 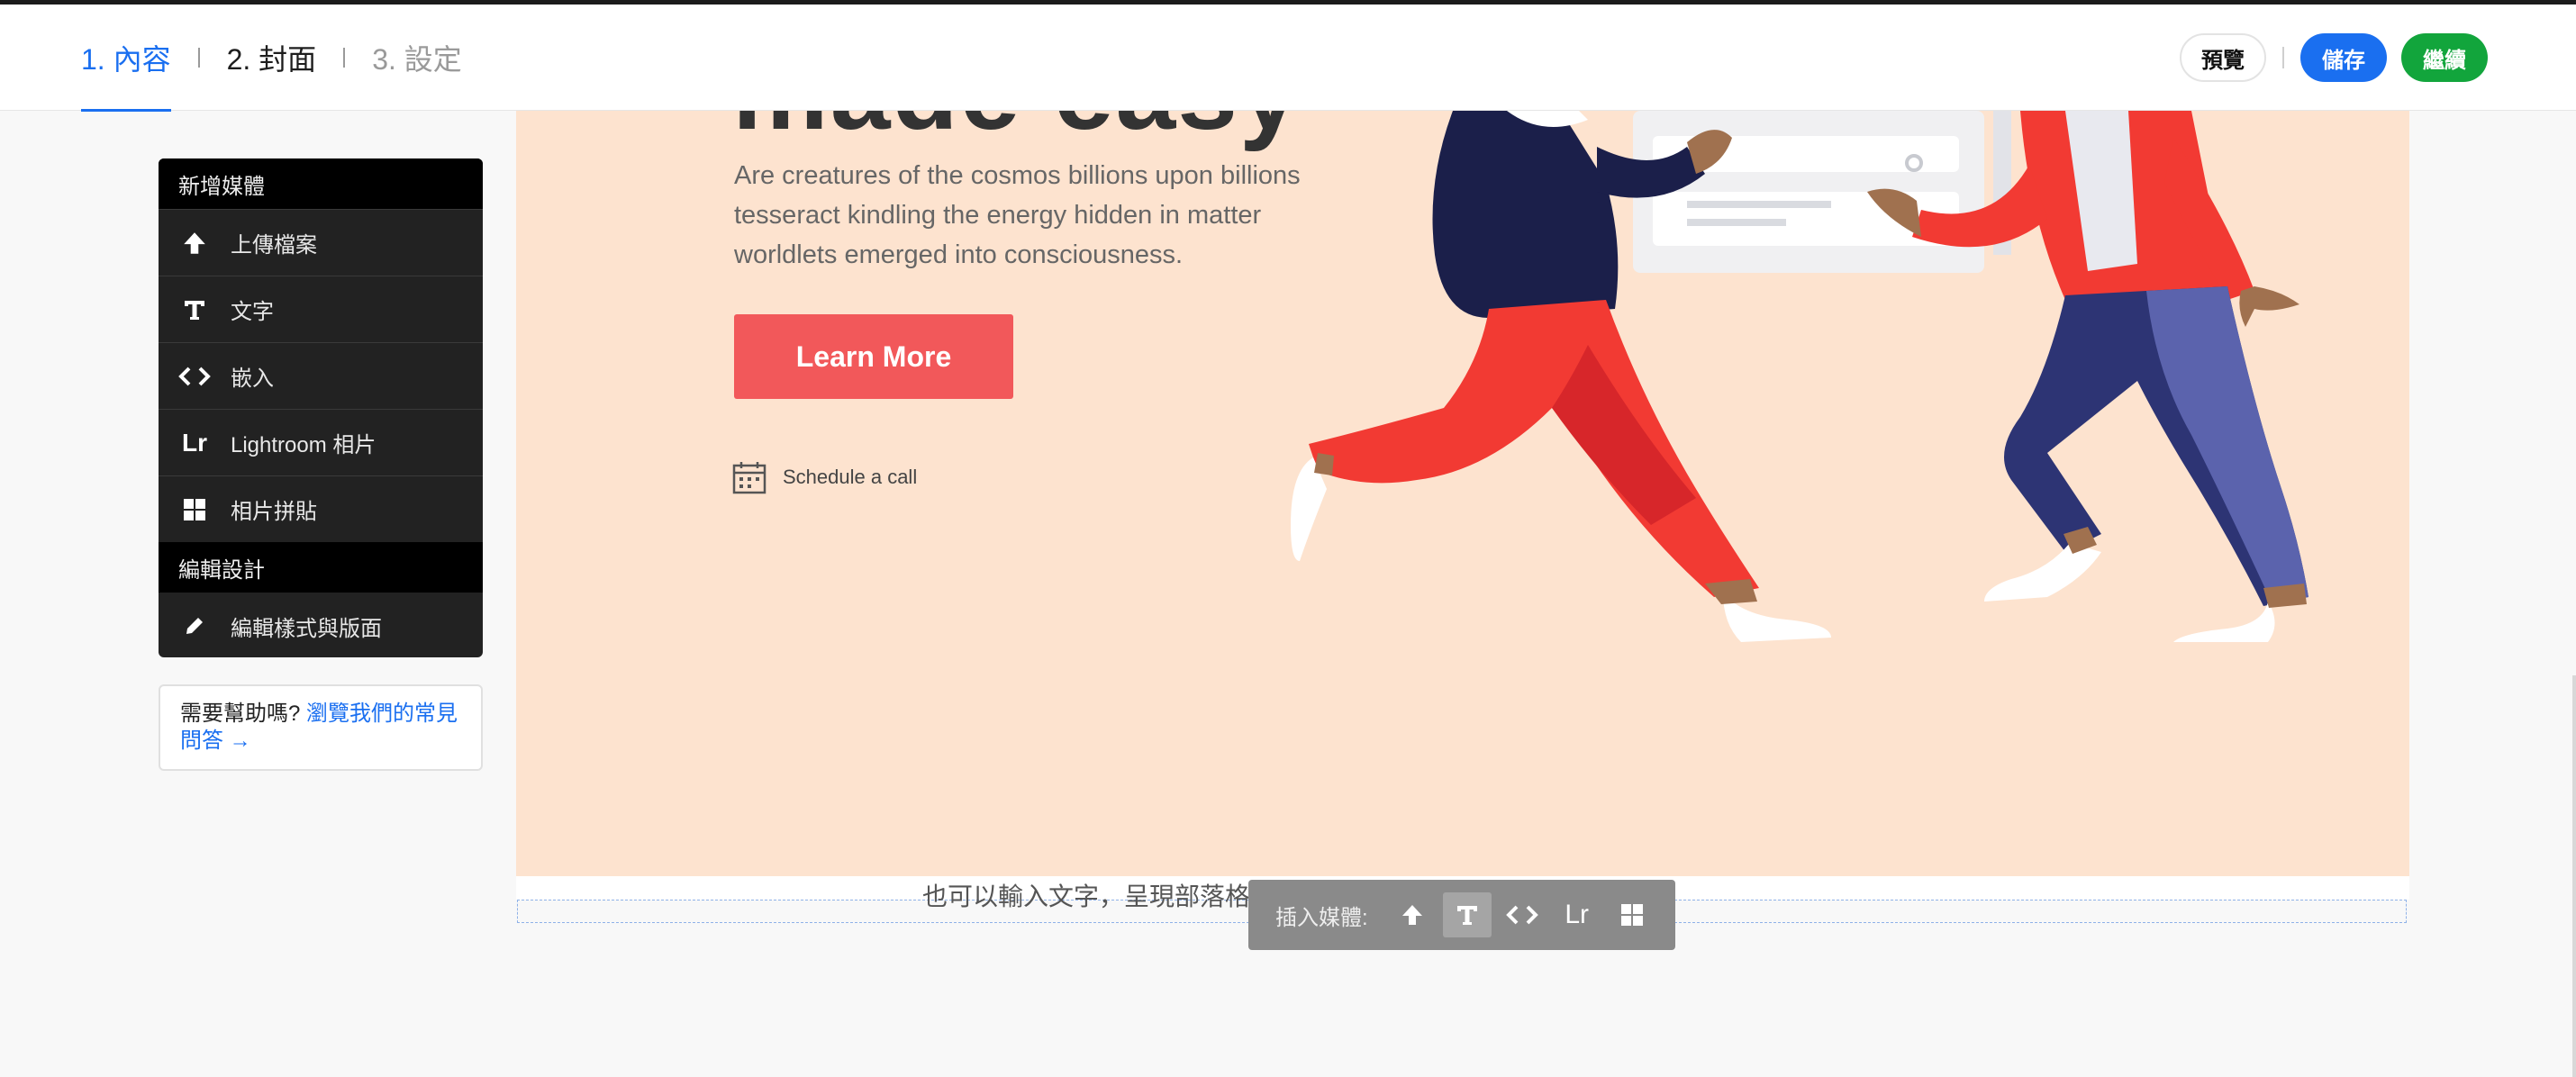 I want to click on help-box: 需要幫助嗎? 瀏覽我們的常見問答 →, so click(x=321, y=727).